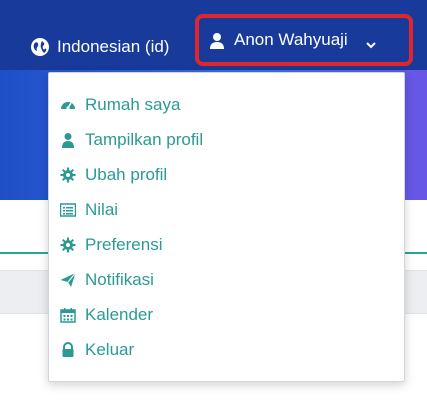  I want to click on menu-item-keluar: Keluar, so click(96, 350).